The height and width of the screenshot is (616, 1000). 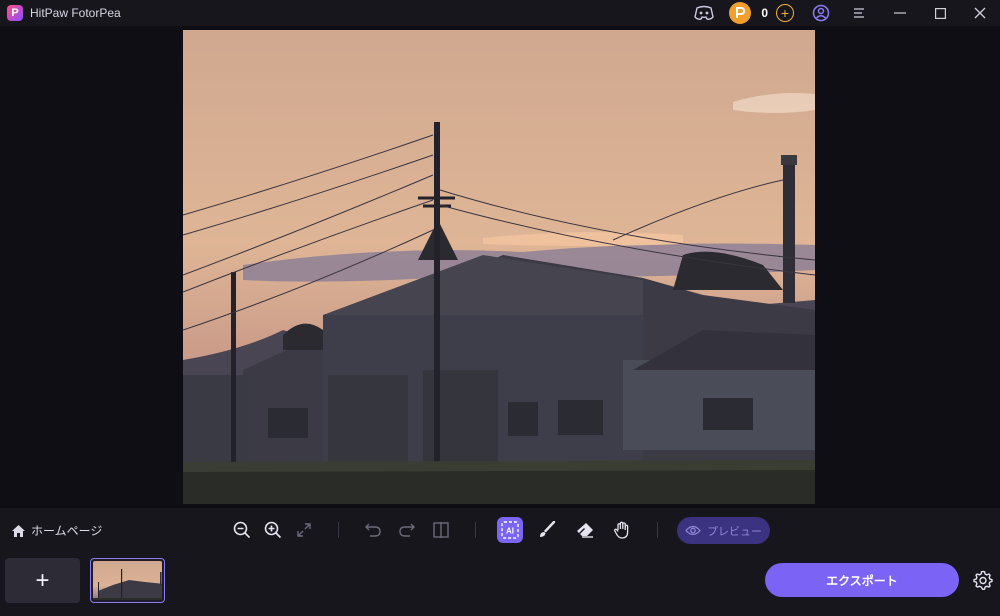 What do you see at coordinates (785, 13) in the screenshot?
I see `add-credits-icon: +` at bounding box center [785, 13].